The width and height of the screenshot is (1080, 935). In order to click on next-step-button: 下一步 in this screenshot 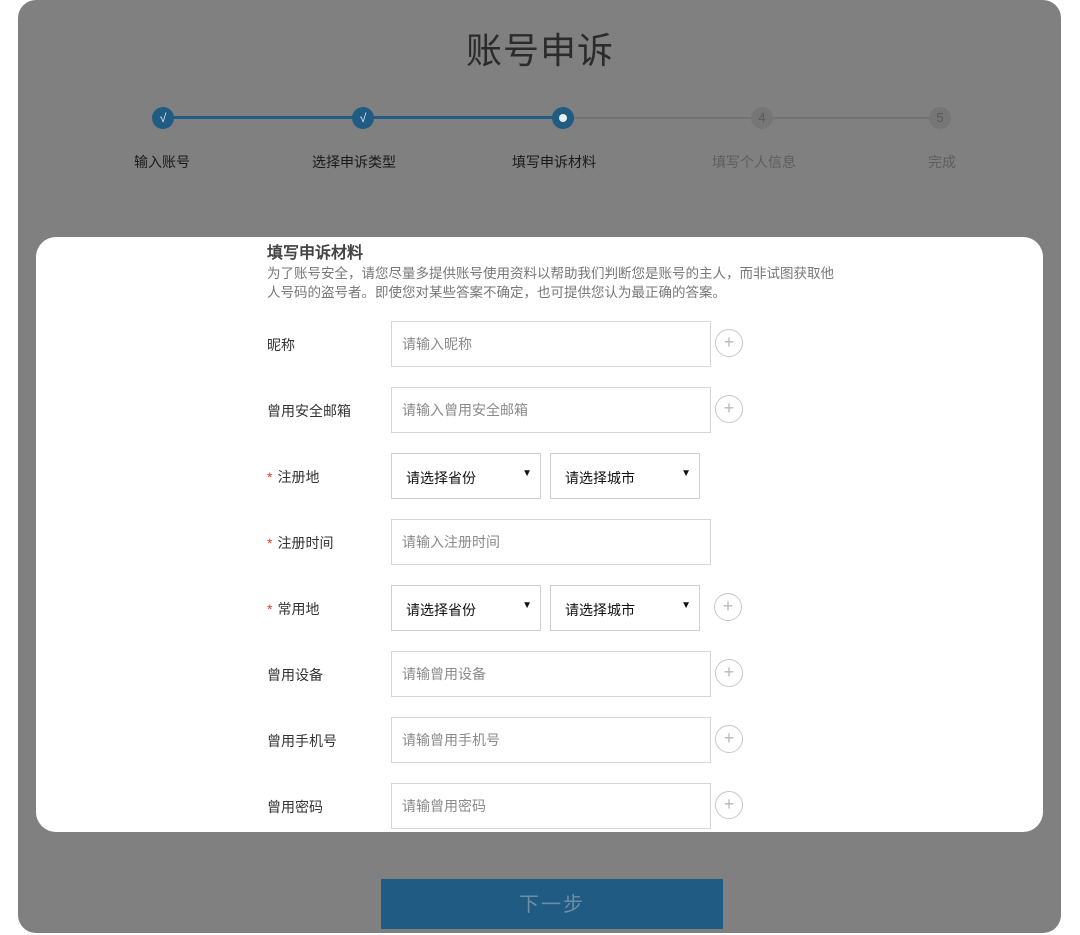, I will do `click(552, 904)`.